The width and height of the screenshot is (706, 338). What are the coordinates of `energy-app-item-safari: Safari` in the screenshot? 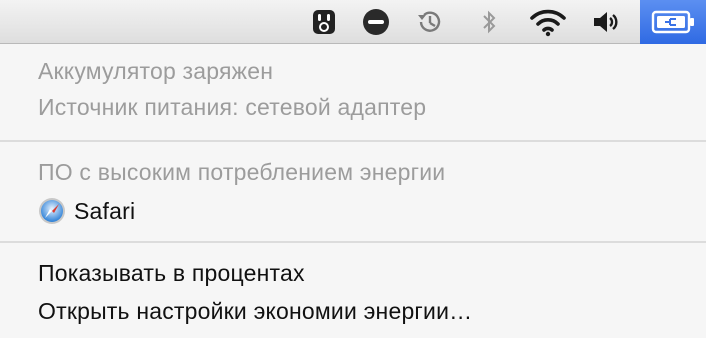 It's located at (86, 211).